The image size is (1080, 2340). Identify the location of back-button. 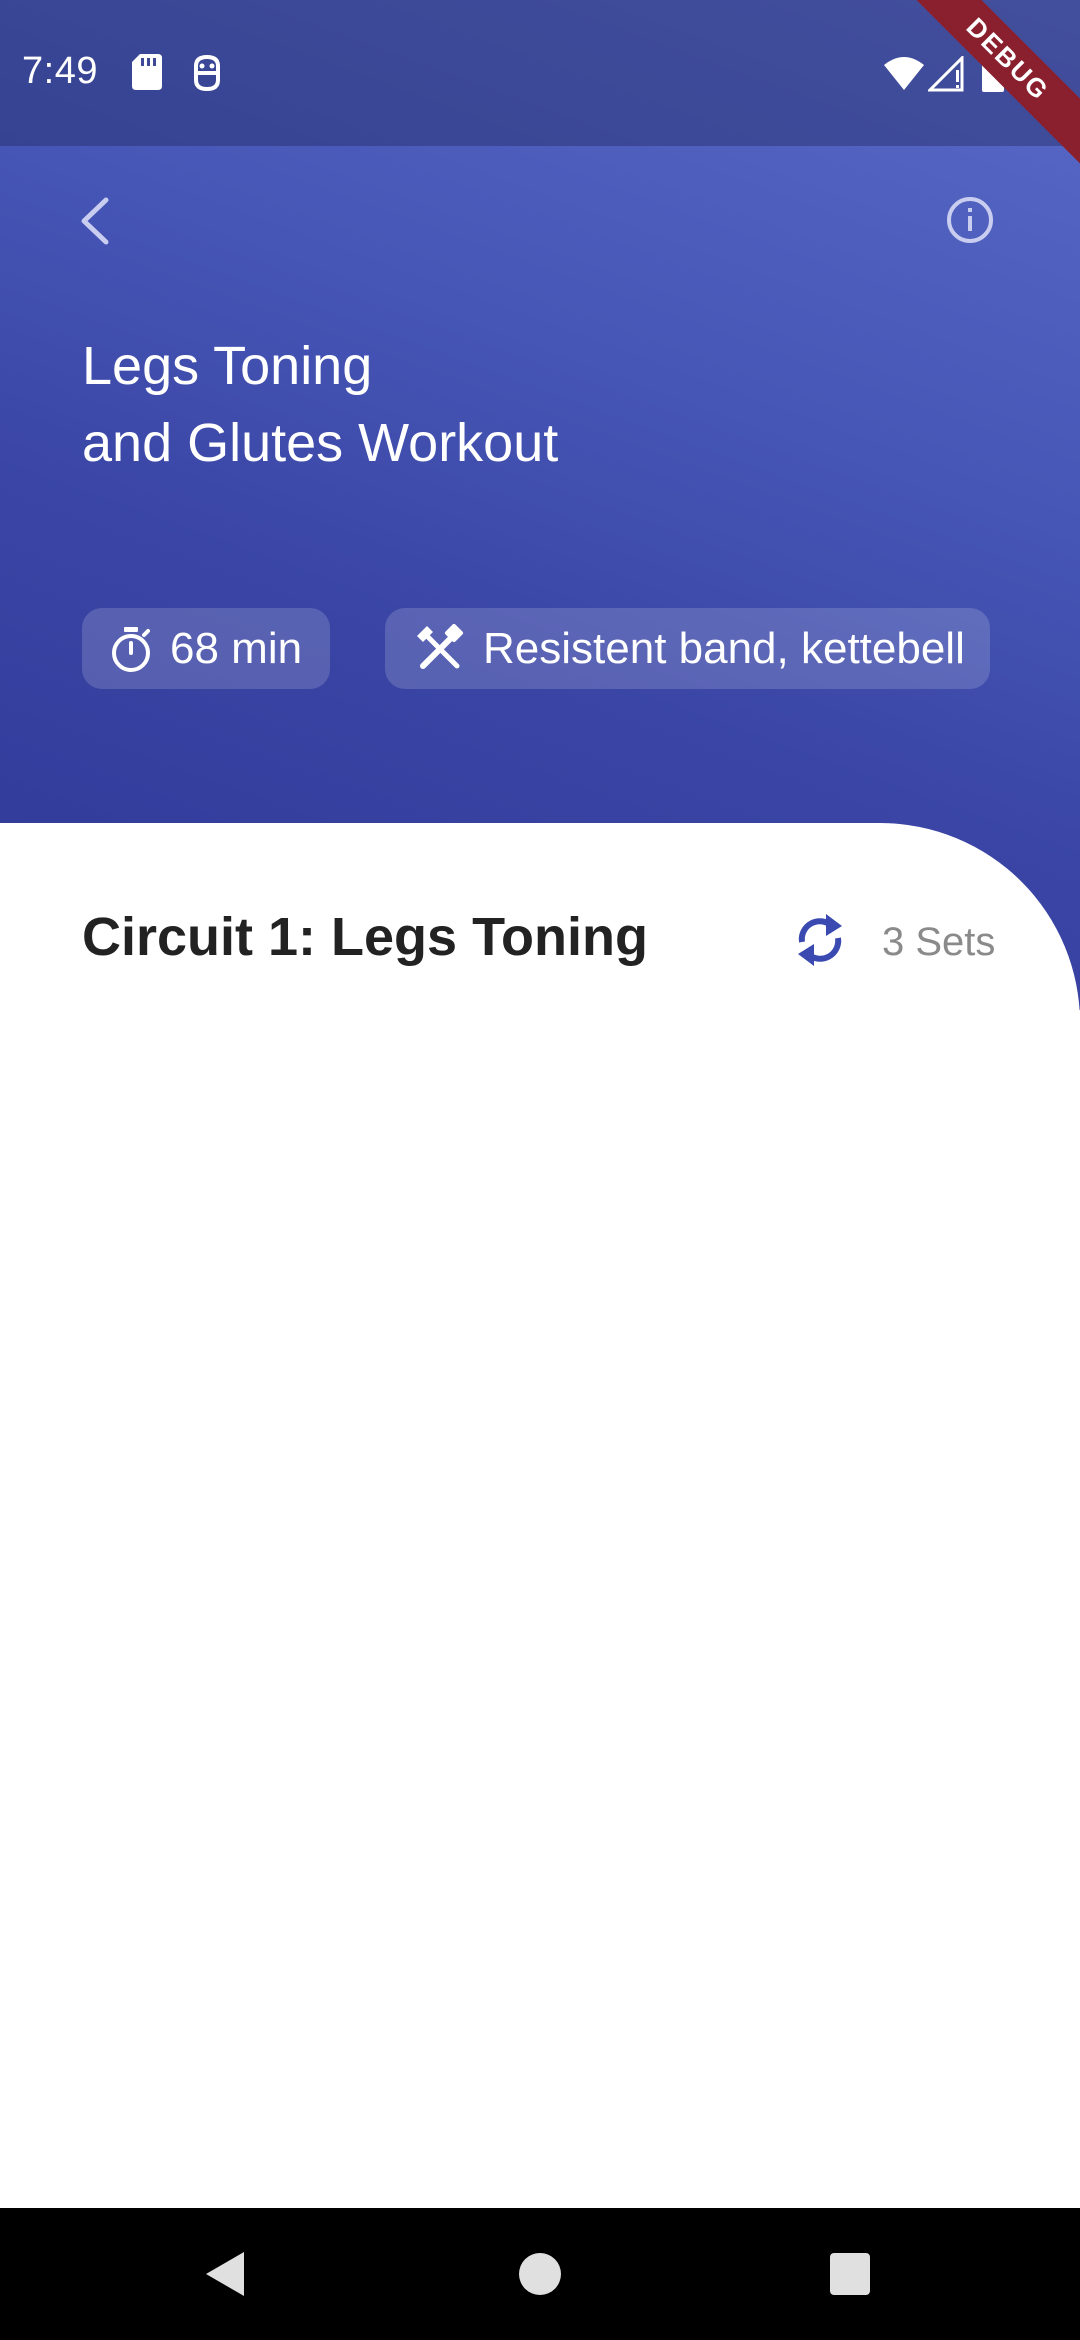
(96, 221).